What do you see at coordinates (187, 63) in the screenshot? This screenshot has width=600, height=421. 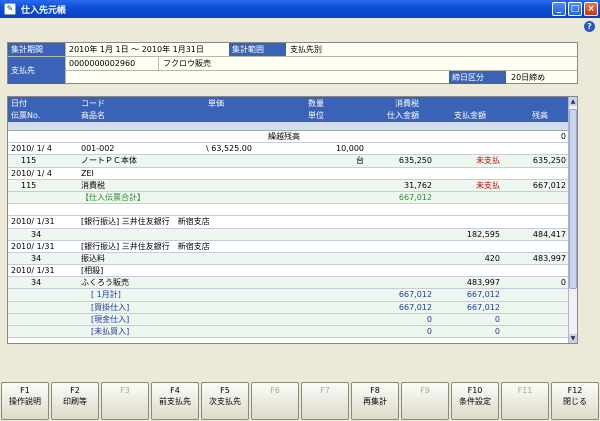 I see `supplier-name: フクロウ販売` at bounding box center [187, 63].